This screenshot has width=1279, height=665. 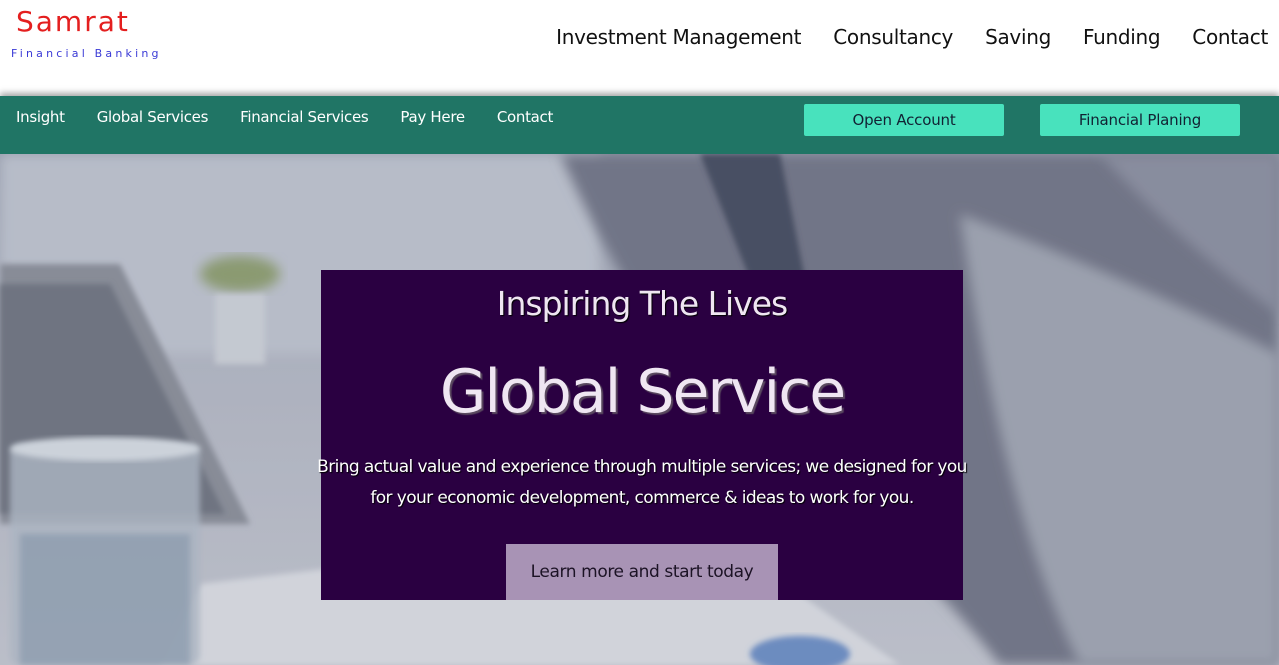 I want to click on hero-title: Global Service, so click(x=642, y=392).